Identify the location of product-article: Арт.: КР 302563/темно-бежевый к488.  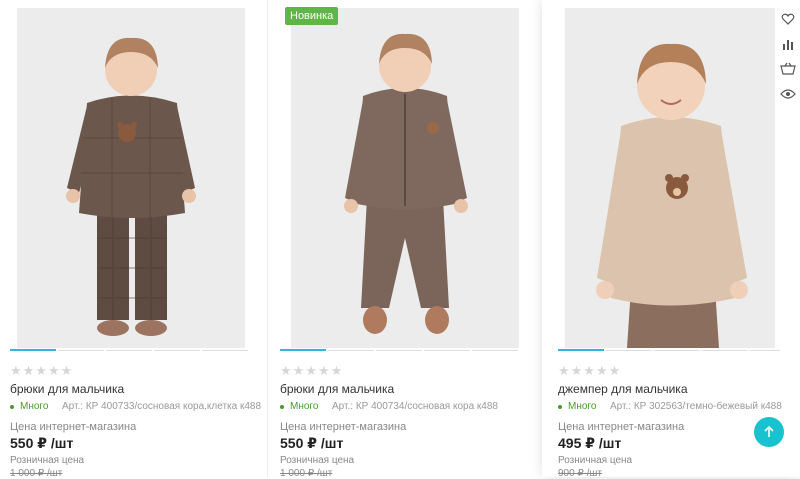
(696, 406).